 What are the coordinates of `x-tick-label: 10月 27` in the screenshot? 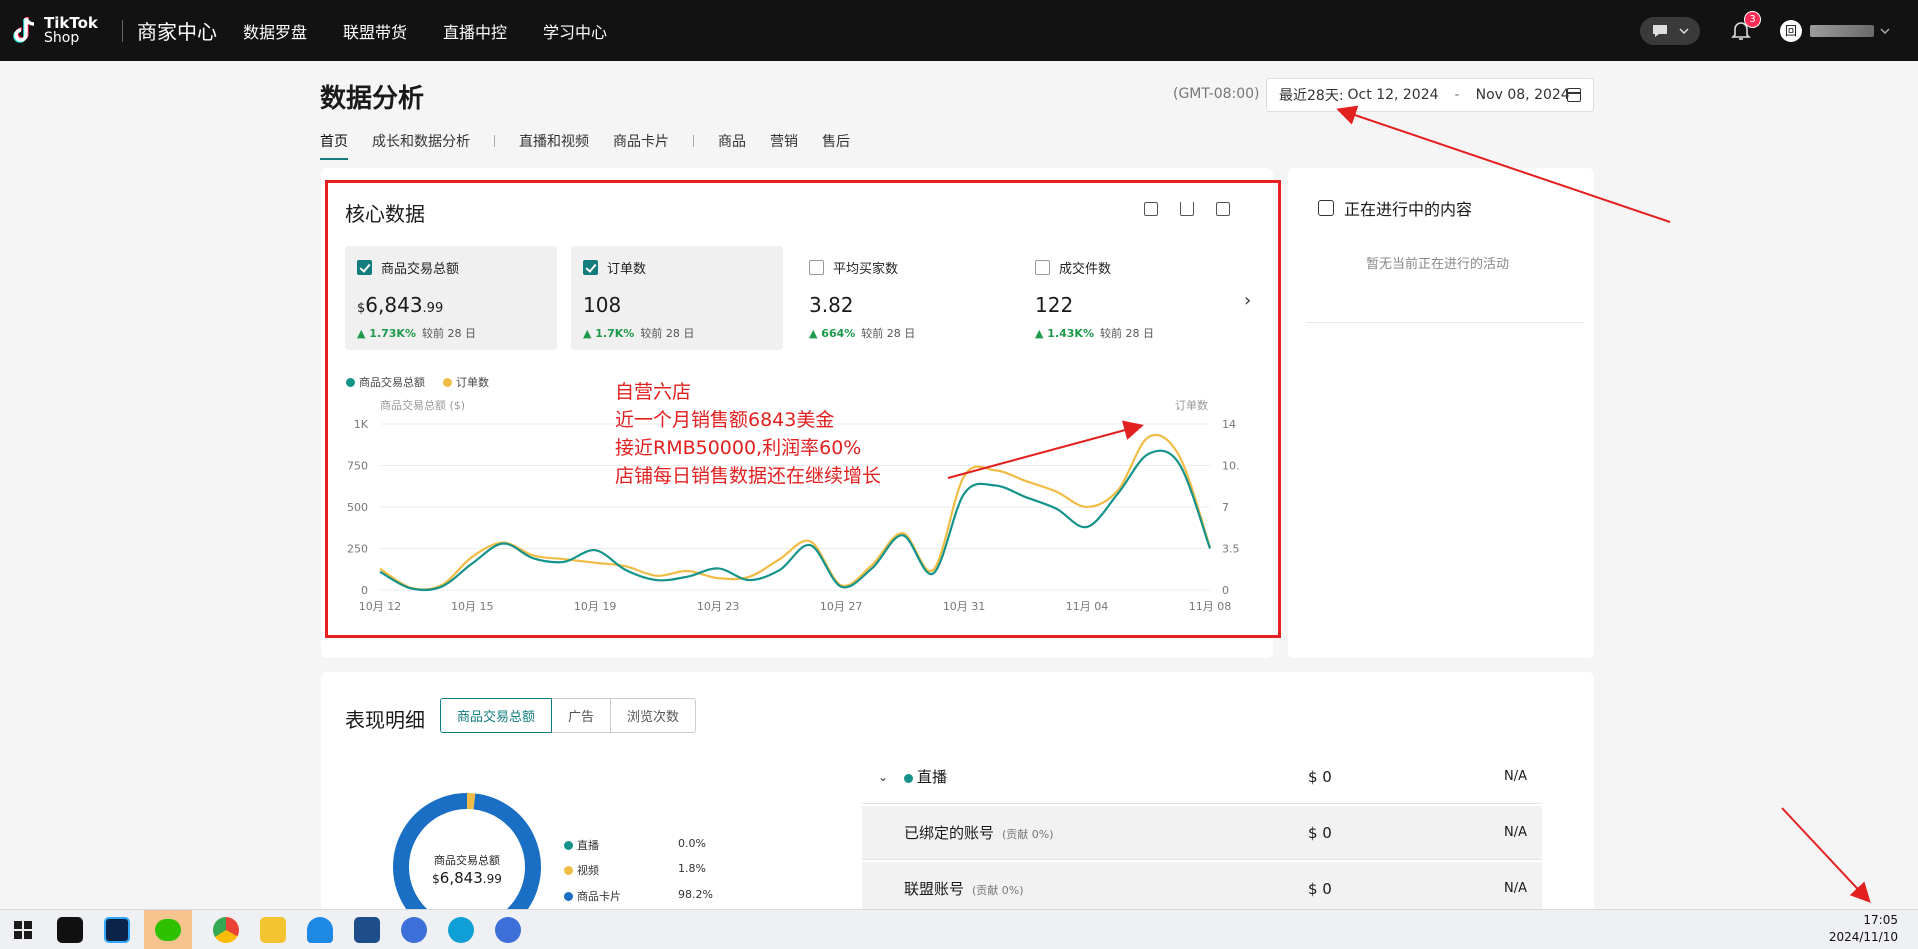 It's located at (841, 606).